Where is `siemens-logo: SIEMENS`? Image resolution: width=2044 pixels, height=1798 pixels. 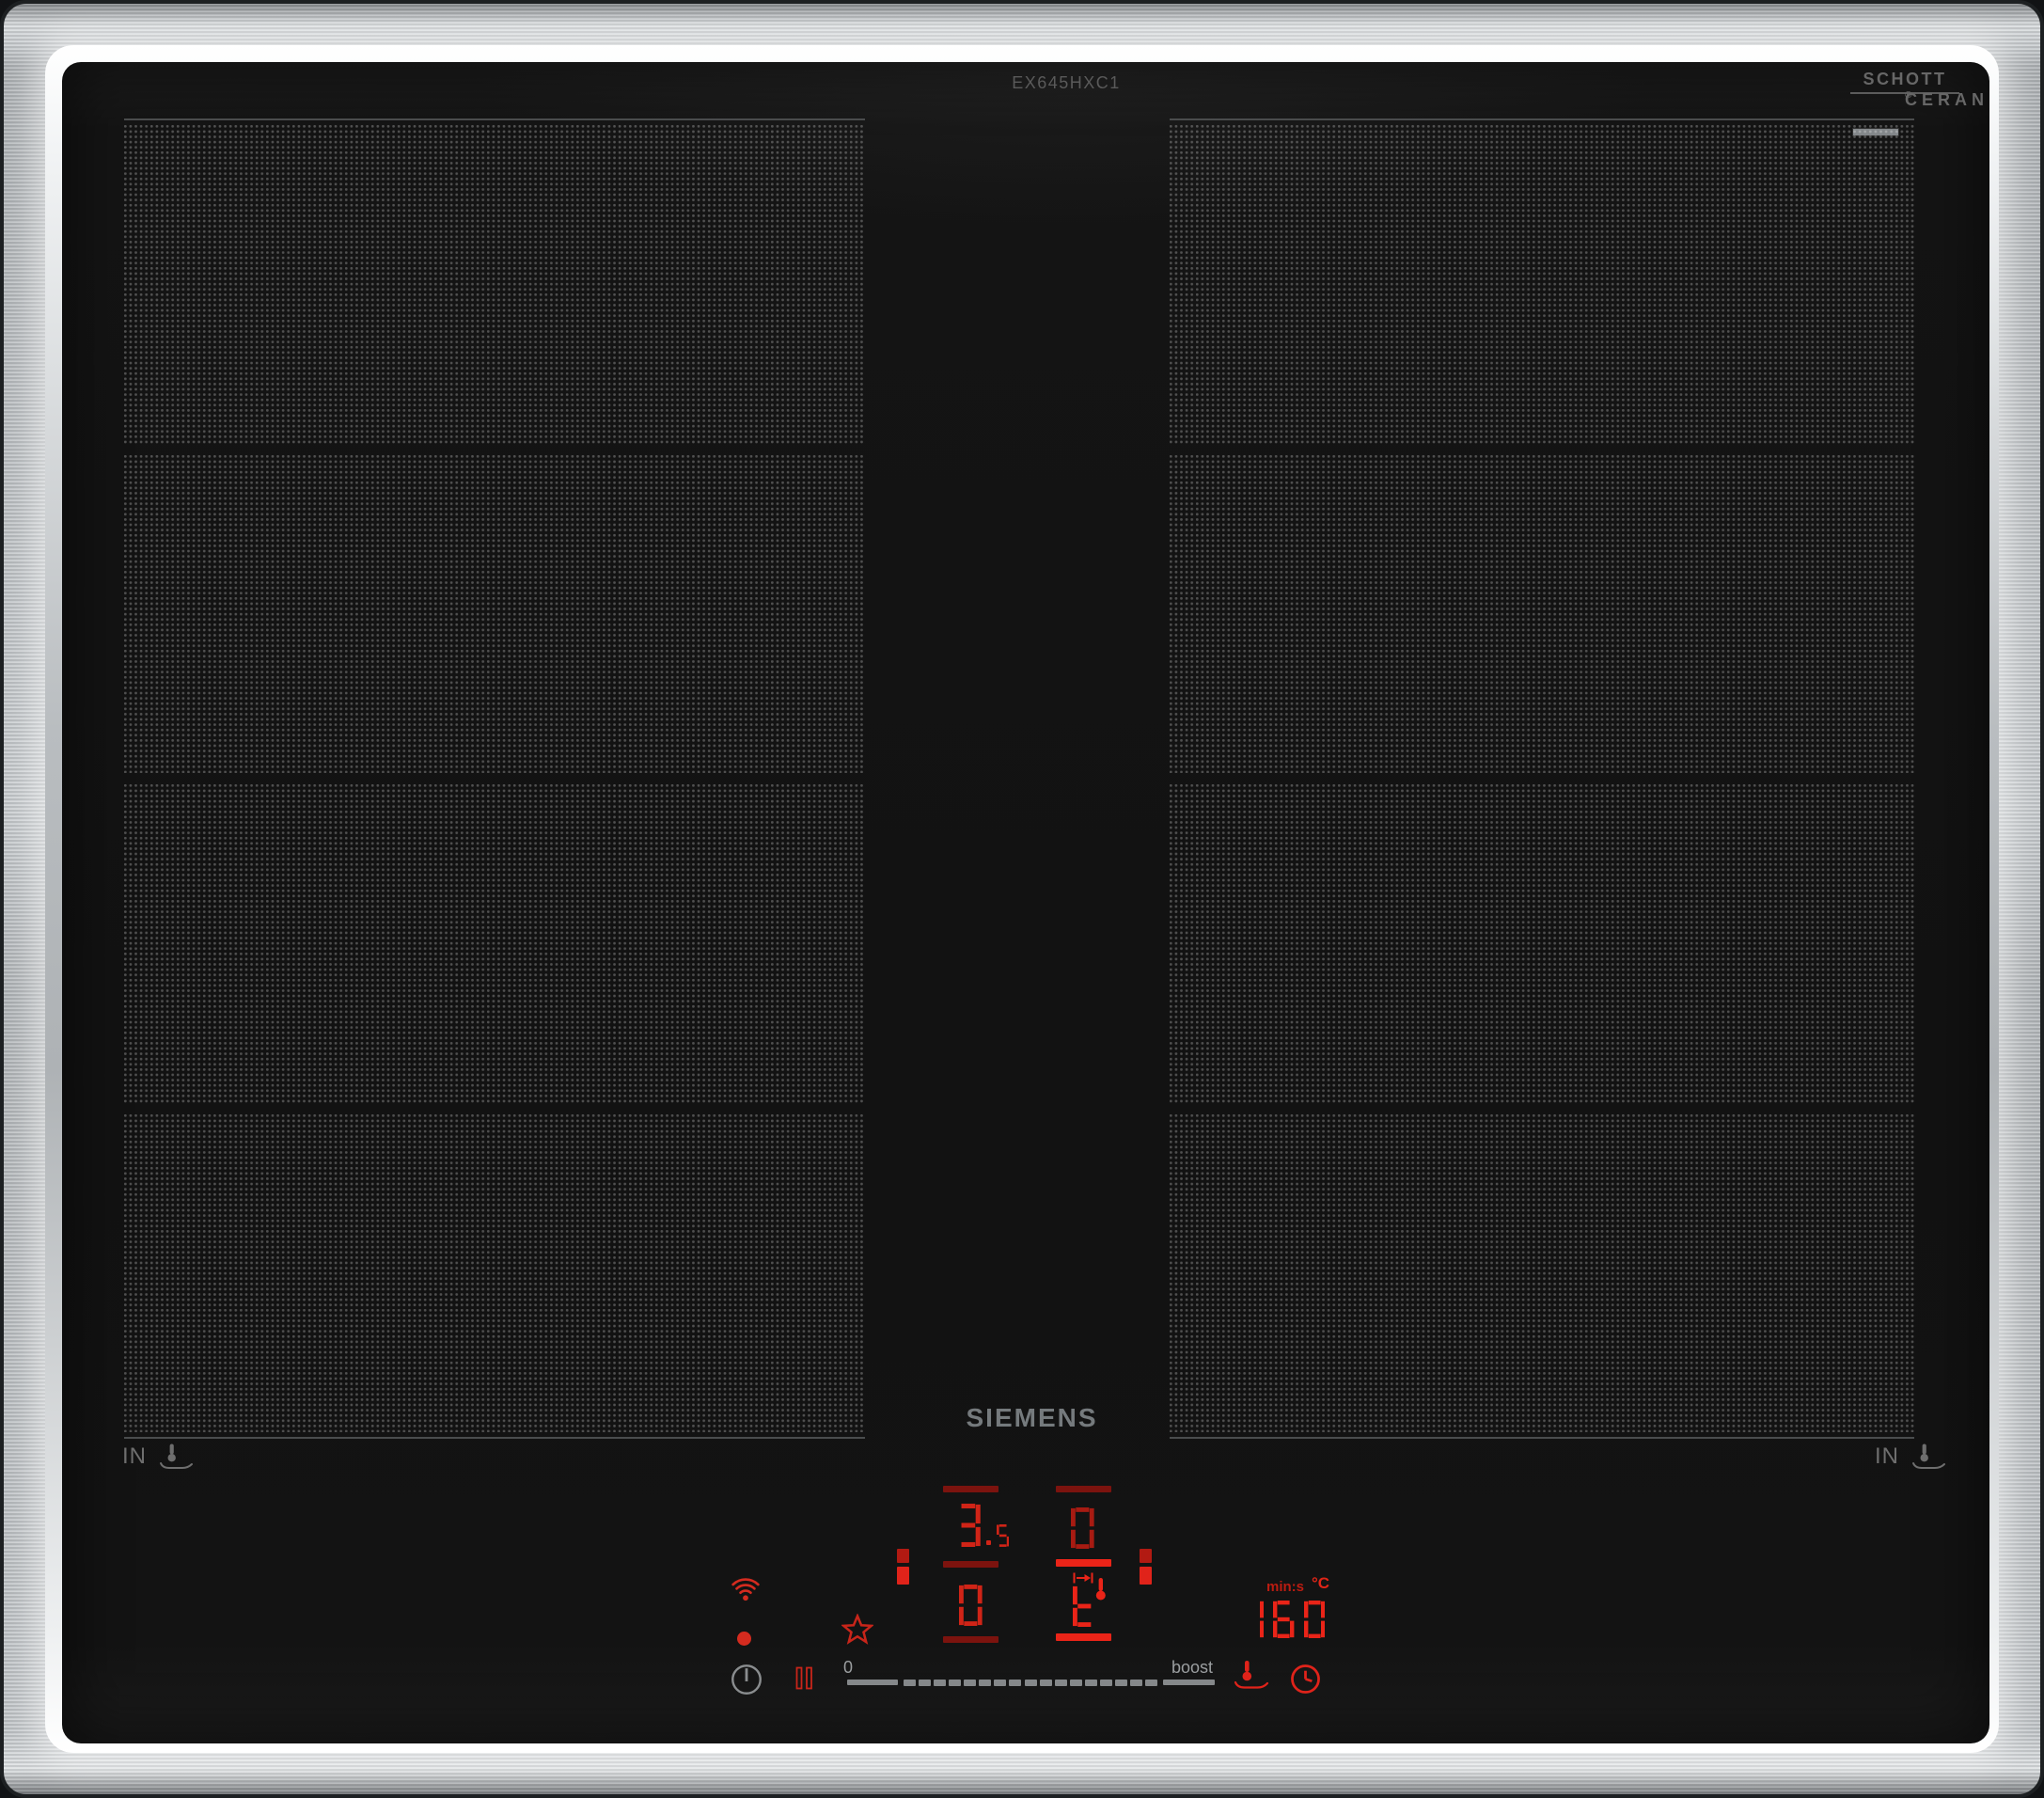 siemens-logo: SIEMENS is located at coordinates (1032, 1417).